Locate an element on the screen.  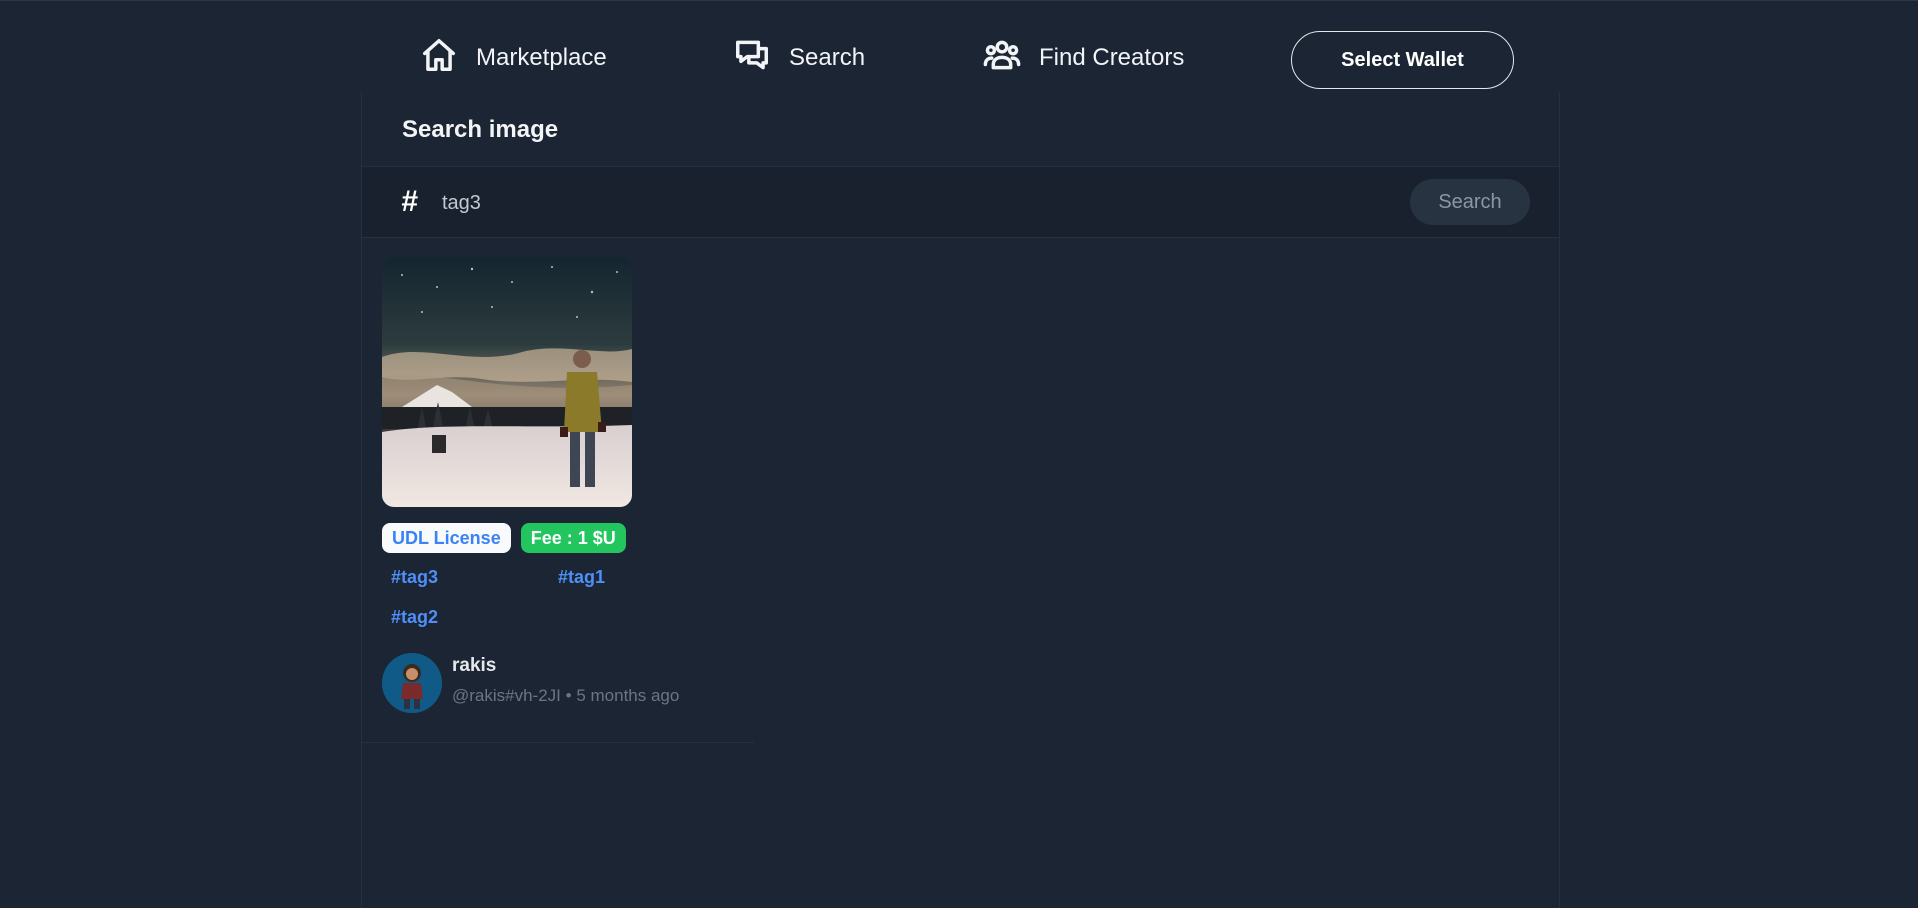
search-input is located at coordinates (882, 203).